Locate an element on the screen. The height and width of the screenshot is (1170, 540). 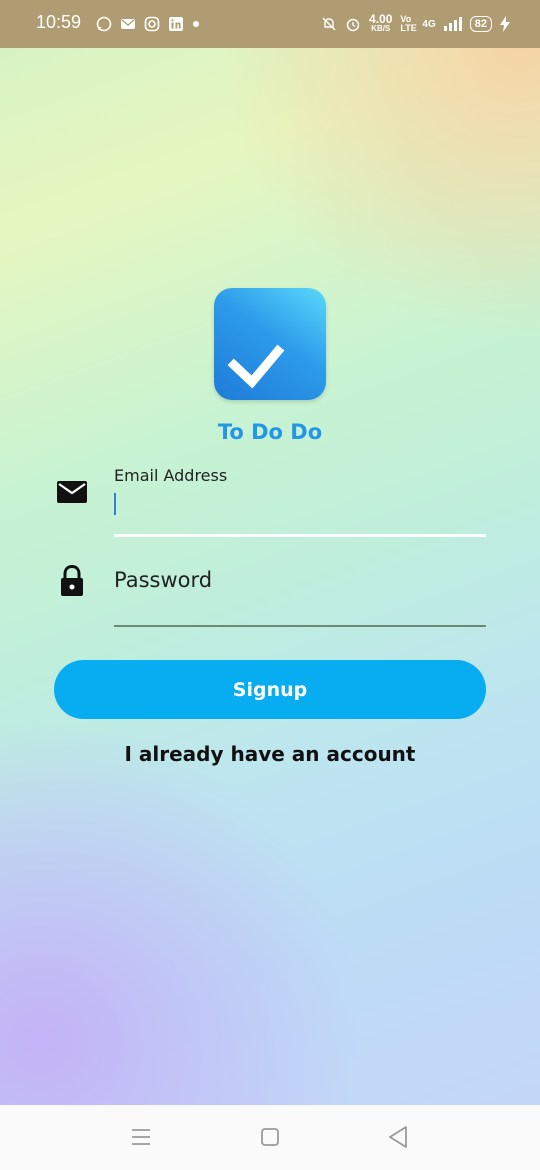
email-label: Email Address is located at coordinates (171, 475).